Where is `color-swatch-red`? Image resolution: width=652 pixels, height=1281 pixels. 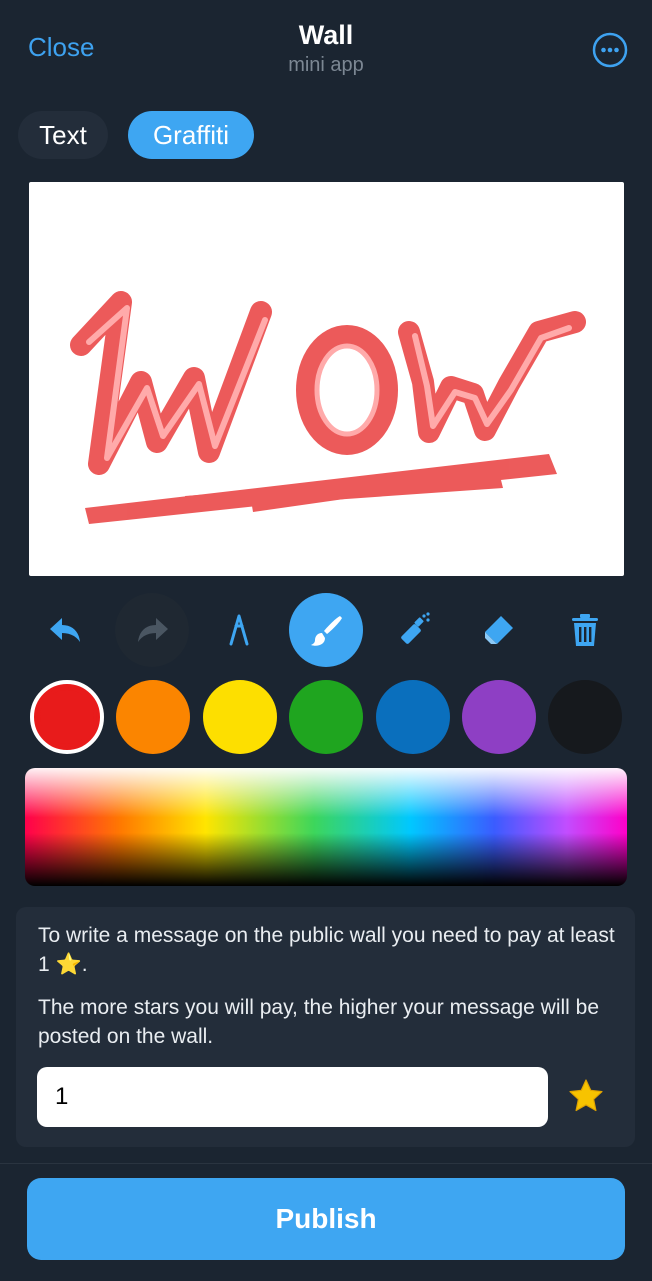 color-swatch-red is located at coordinates (67, 717).